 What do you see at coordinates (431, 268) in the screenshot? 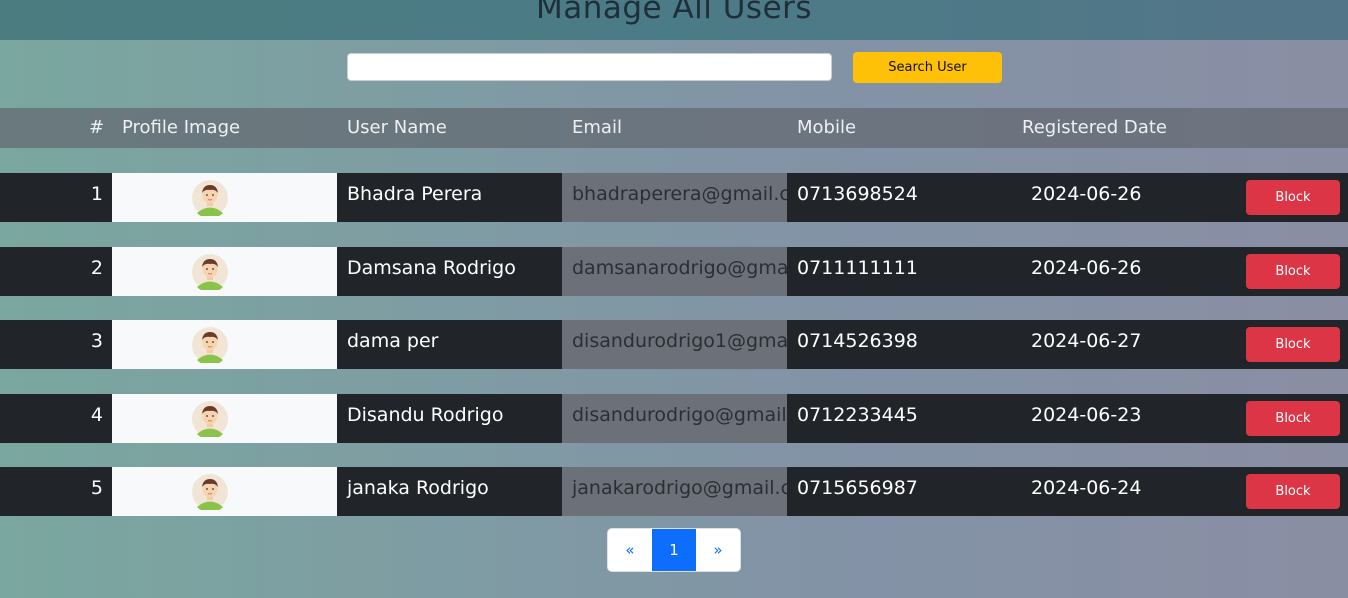
I see `user-name: Damsana Rodrigo` at bounding box center [431, 268].